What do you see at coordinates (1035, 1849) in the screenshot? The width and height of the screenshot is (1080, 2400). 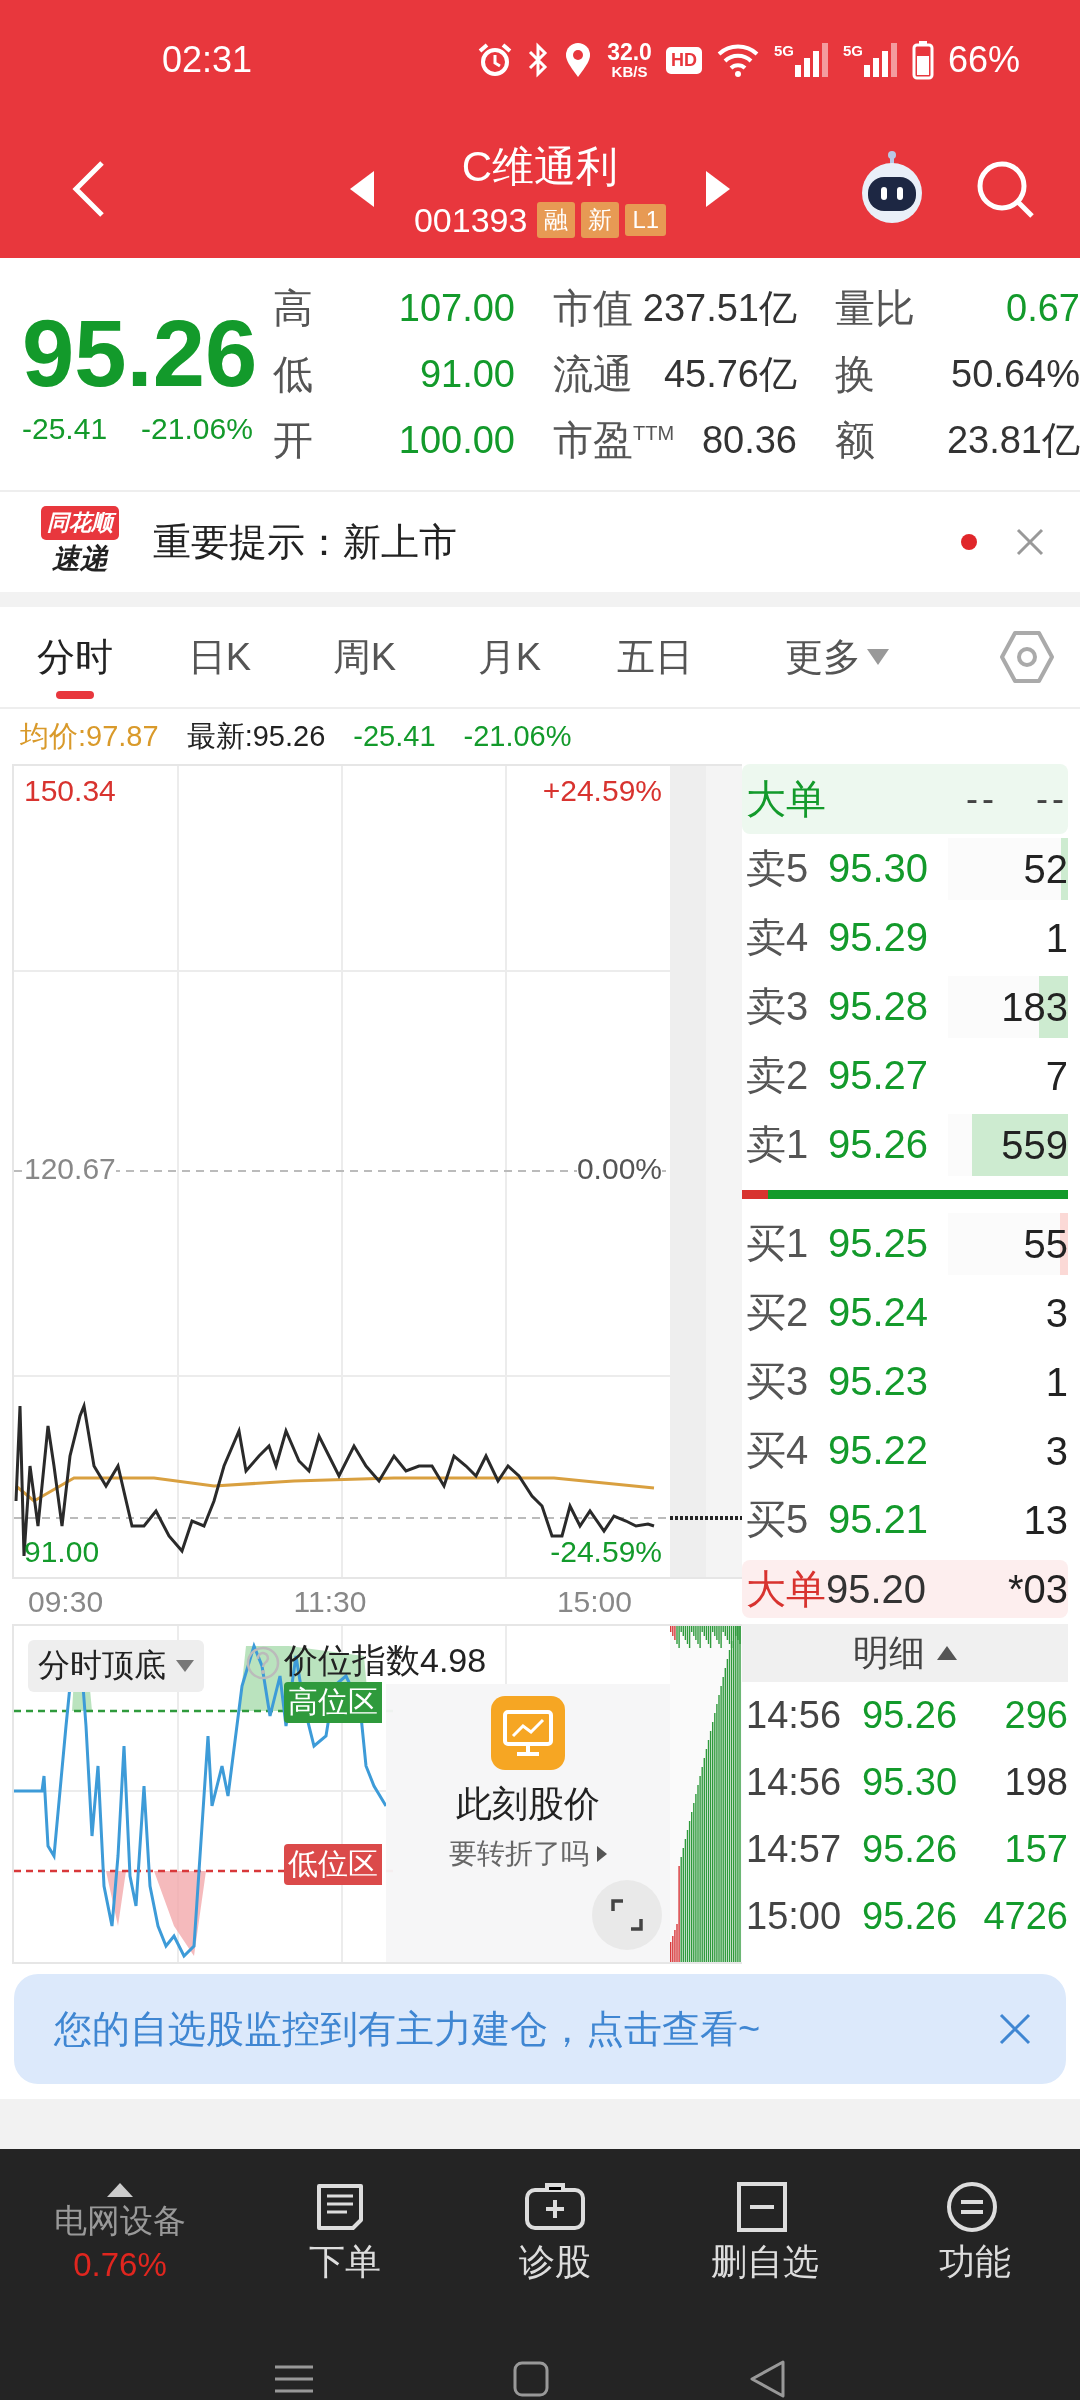 I see `trade-volume: 157` at bounding box center [1035, 1849].